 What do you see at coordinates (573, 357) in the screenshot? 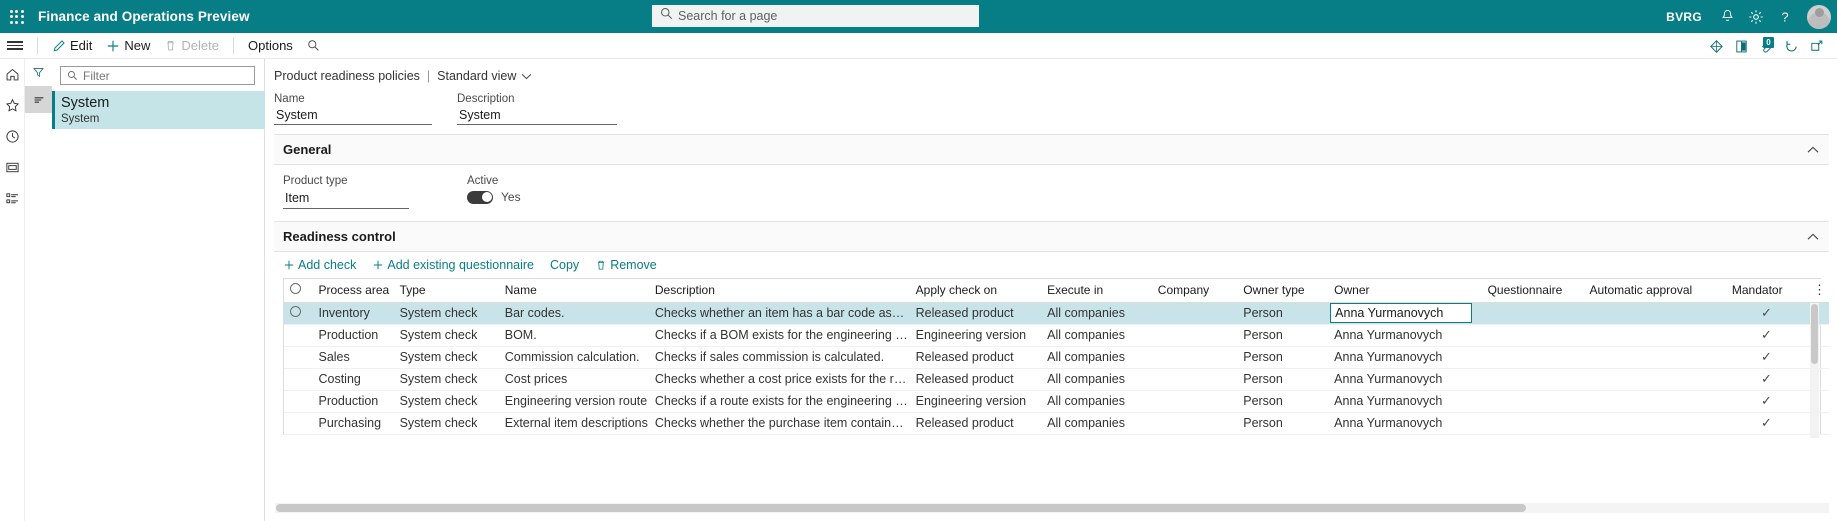
I see `cell-name: Commission calculation.` at bounding box center [573, 357].